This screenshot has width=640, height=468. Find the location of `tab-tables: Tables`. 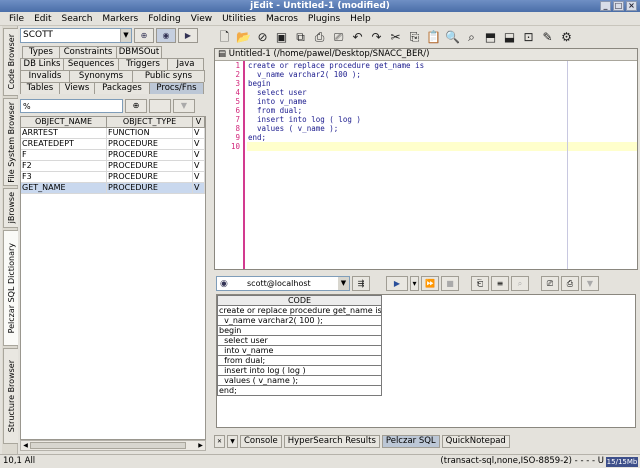

tab-tables: Tables is located at coordinates (40, 88).